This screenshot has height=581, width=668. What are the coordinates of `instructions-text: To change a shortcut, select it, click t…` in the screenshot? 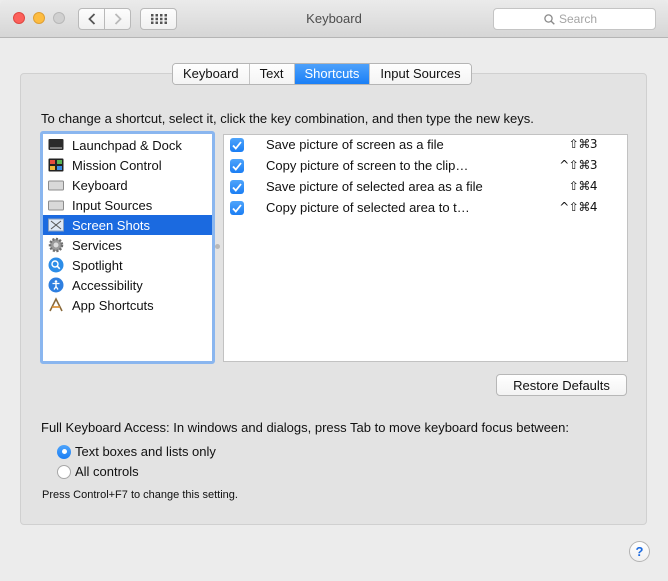 It's located at (287, 118).